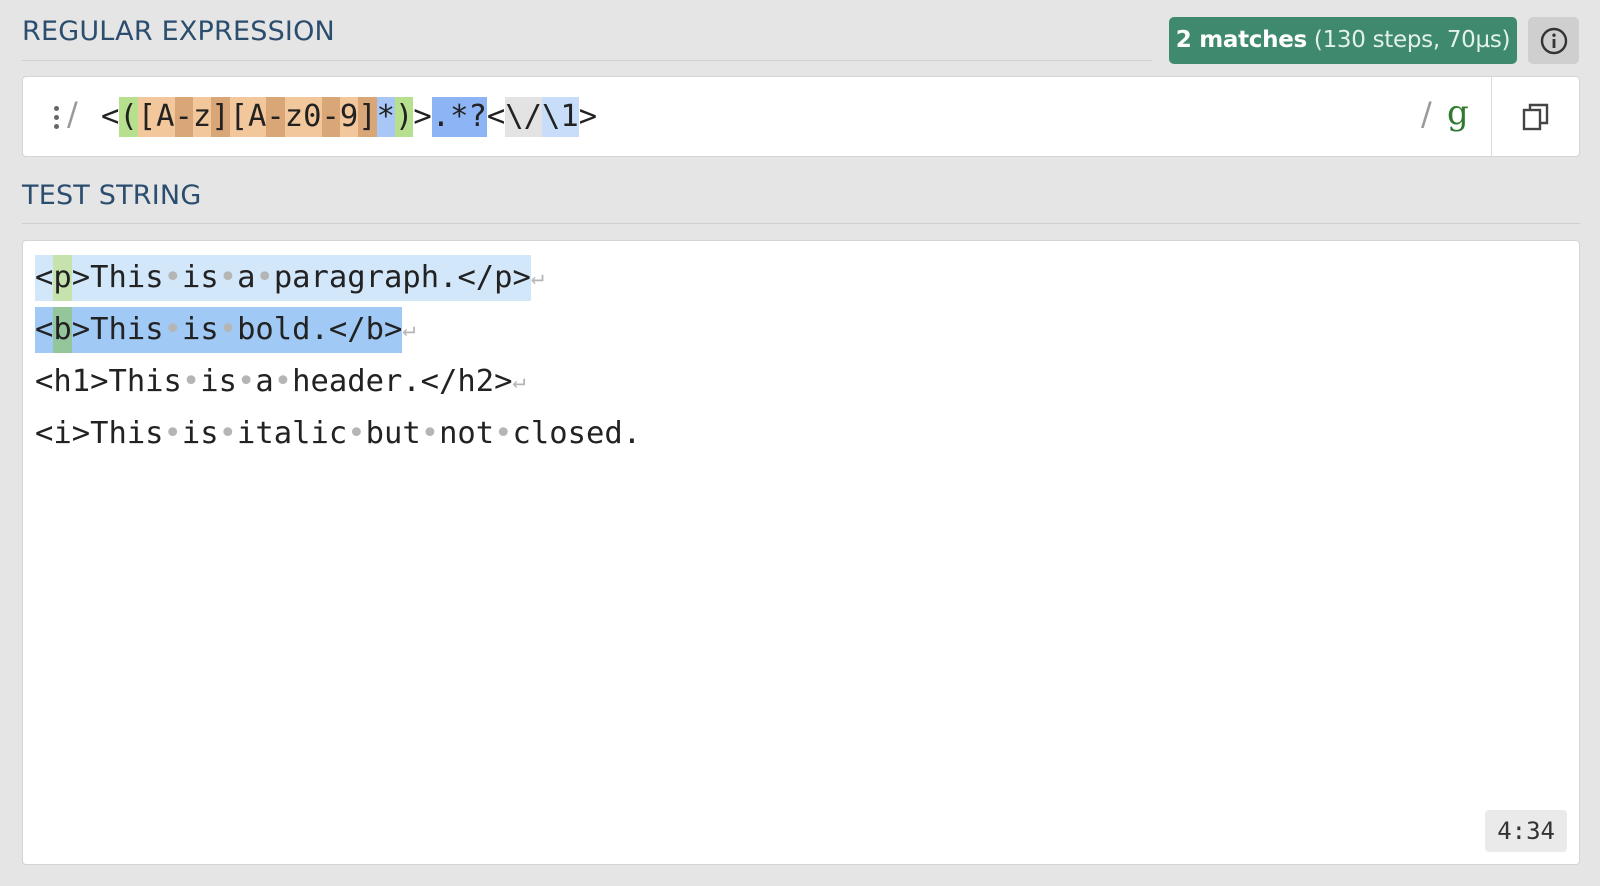 The height and width of the screenshot is (886, 1600). What do you see at coordinates (128, 117) in the screenshot?
I see `regex-token: (` at bounding box center [128, 117].